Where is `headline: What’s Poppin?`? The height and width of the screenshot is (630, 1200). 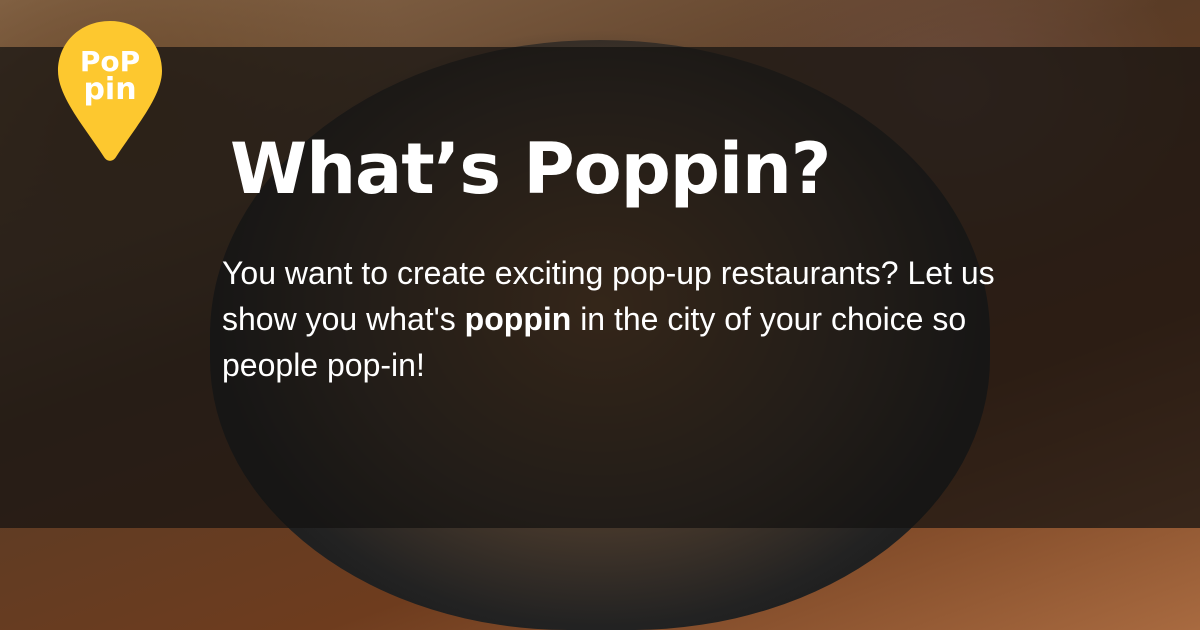
headline: What’s Poppin? is located at coordinates (530, 169).